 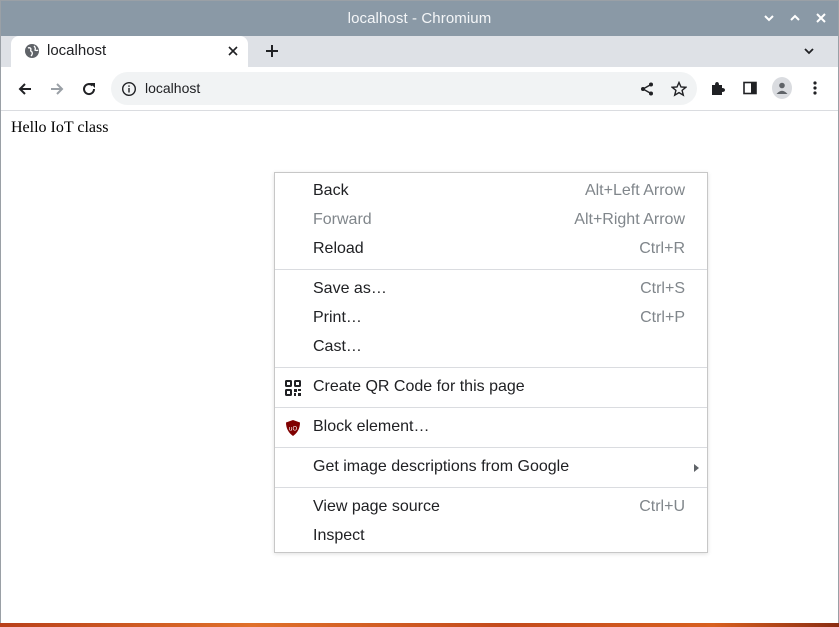 I want to click on new-tab-button, so click(x=272, y=51).